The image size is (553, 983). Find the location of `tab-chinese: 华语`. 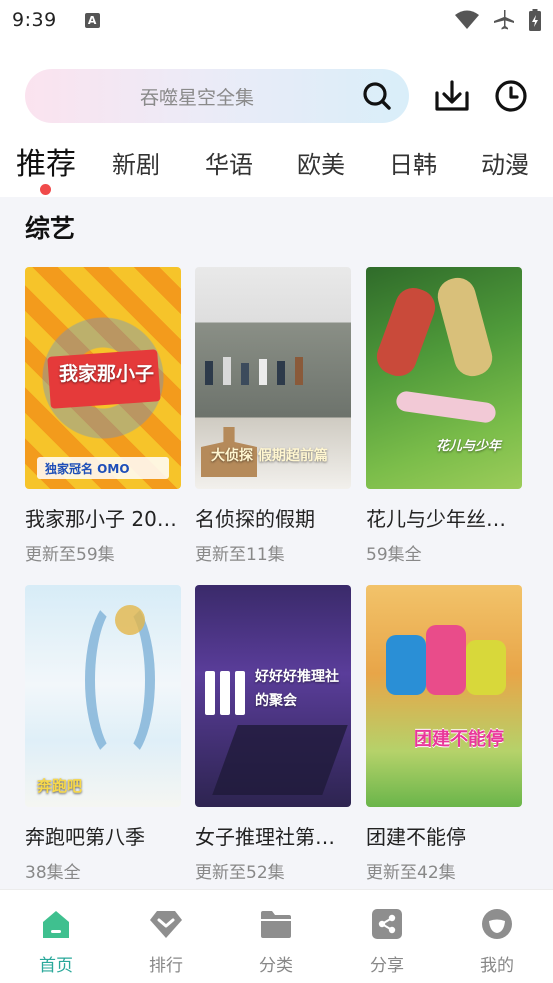

tab-chinese: 华语 is located at coordinates (229, 162).